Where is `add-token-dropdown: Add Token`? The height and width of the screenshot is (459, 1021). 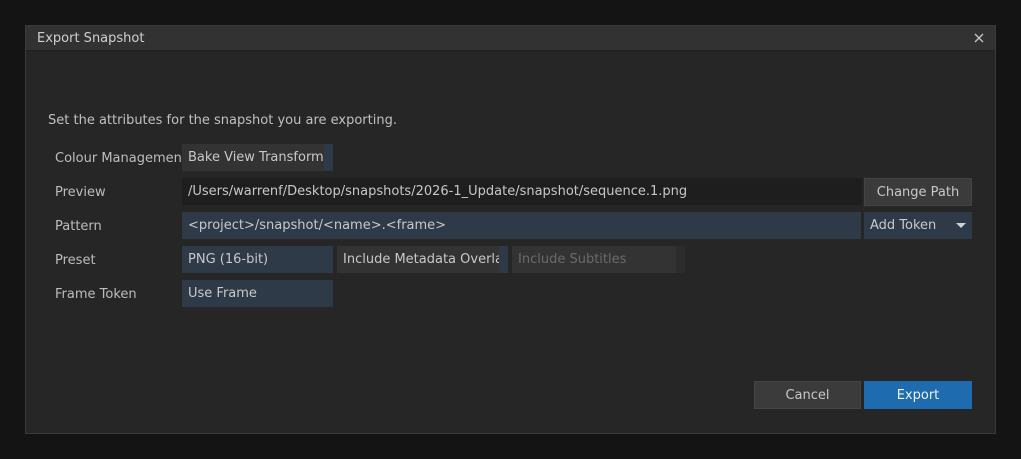 add-token-dropdown: Add Token is located at coordinates (918, 225).